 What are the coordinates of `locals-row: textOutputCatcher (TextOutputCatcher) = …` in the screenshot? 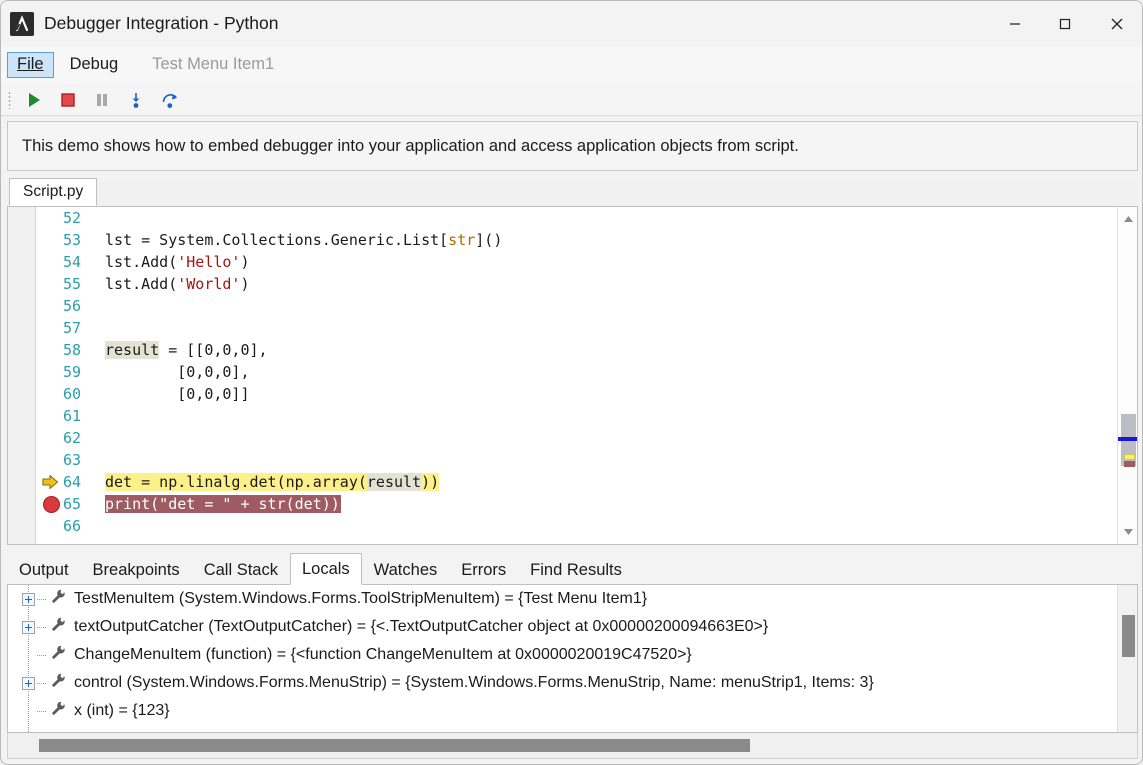 It's located at (572, 627).